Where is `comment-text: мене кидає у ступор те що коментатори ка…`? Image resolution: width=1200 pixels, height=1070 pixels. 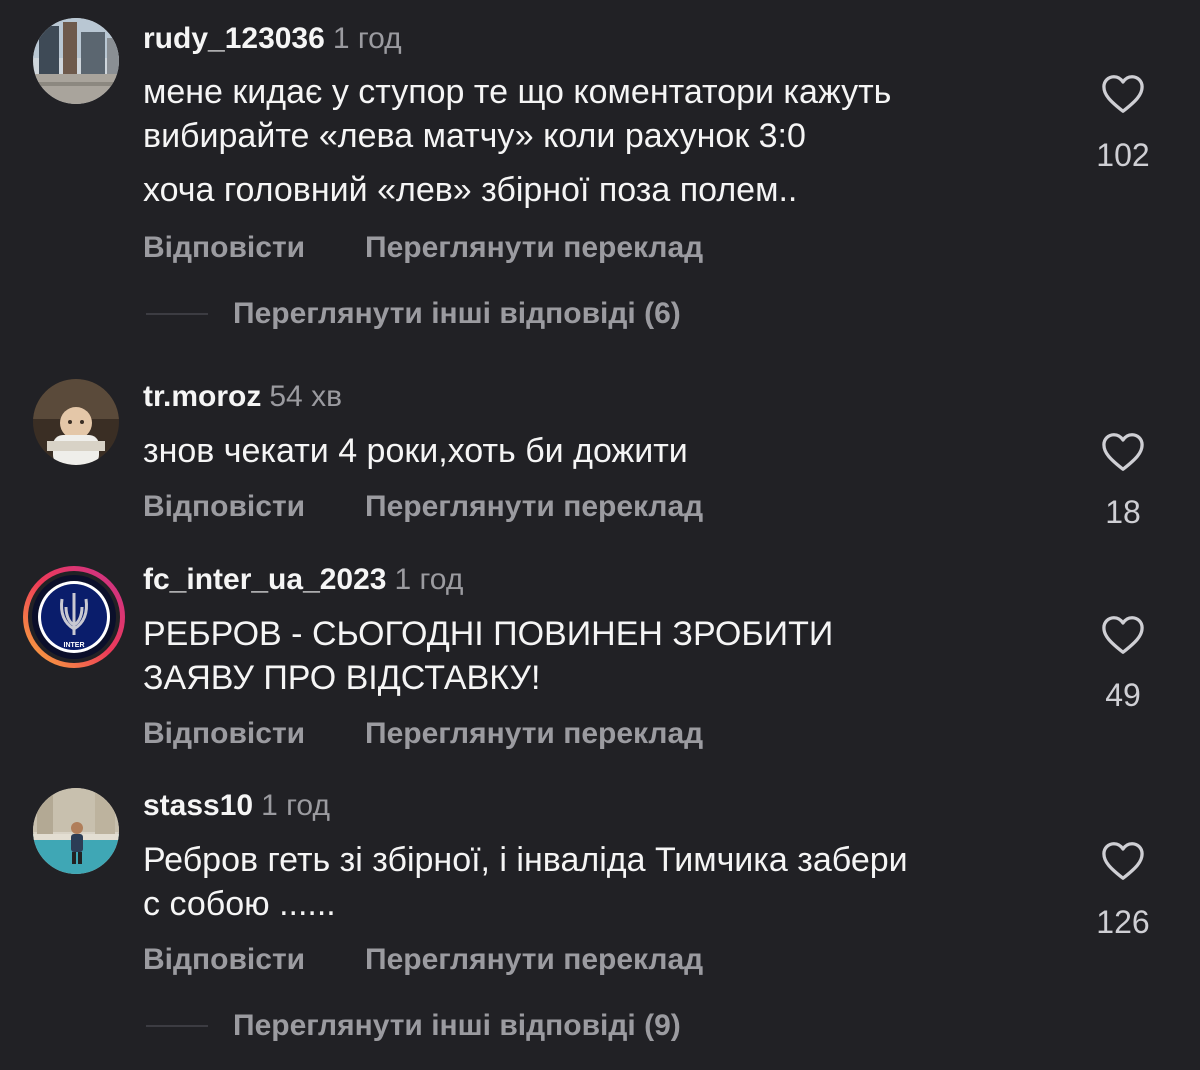
comment-text: мене кидає у ступор те що коментатори ка… is located at coordinates (517, 114).